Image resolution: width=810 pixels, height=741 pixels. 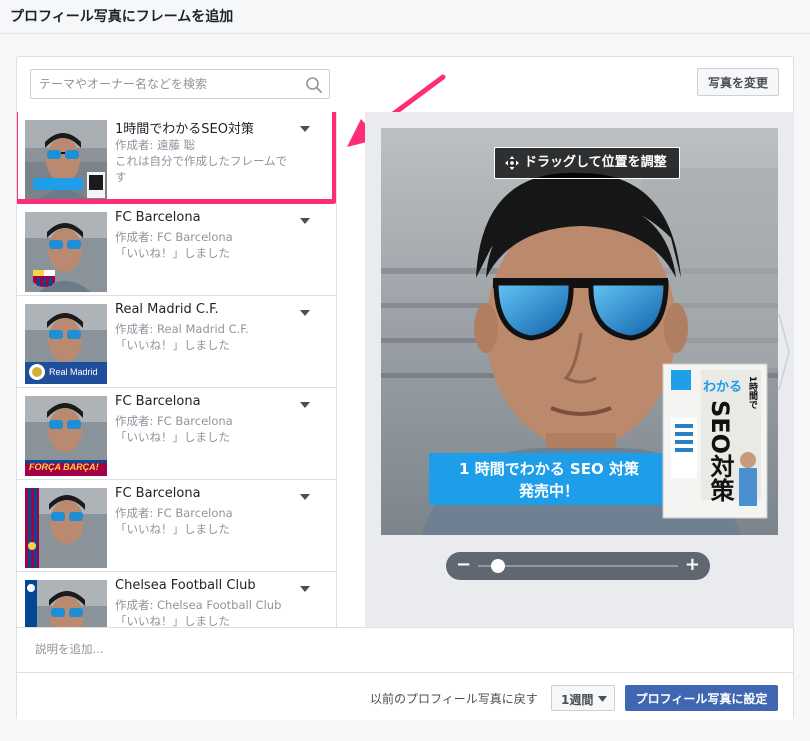 I want to click on dialog-footer: 以前のプロフィール写真に戻す 1週間 プロフィール写真に設定, so click(x=405, y=696).